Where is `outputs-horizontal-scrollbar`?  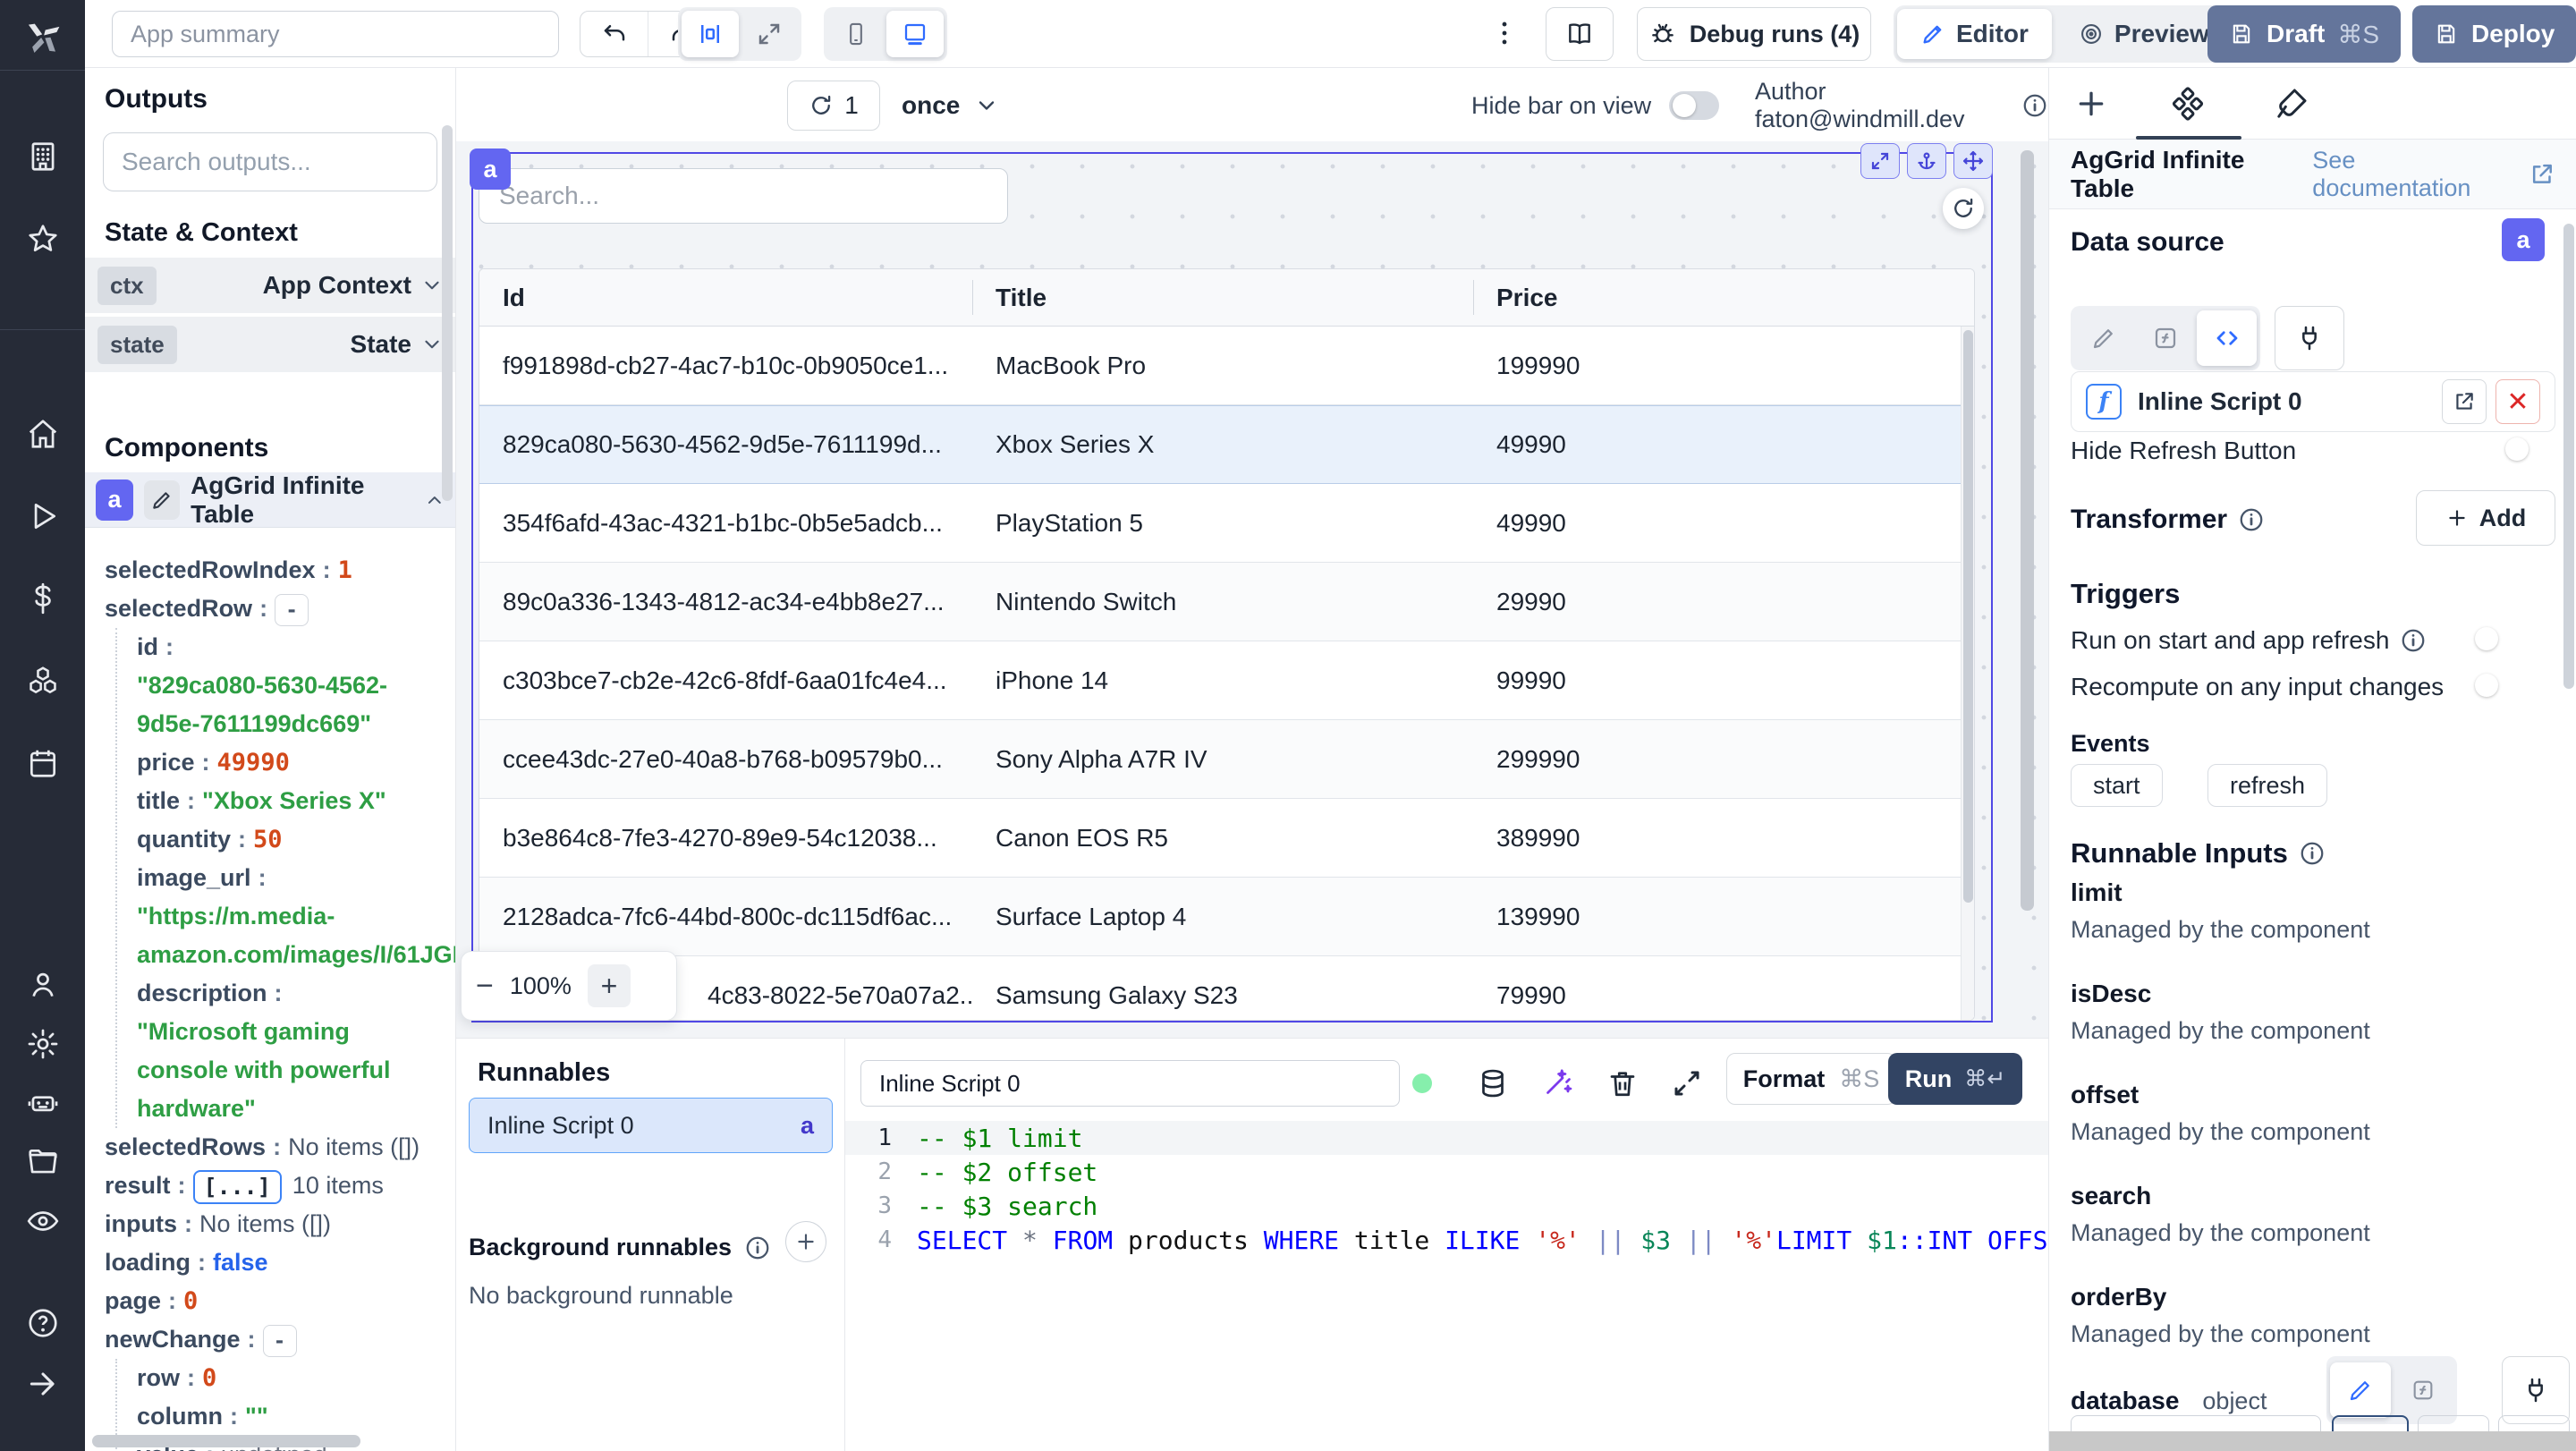
outputs-horizontal-scrollbar is located at coordinates (226, 1441).